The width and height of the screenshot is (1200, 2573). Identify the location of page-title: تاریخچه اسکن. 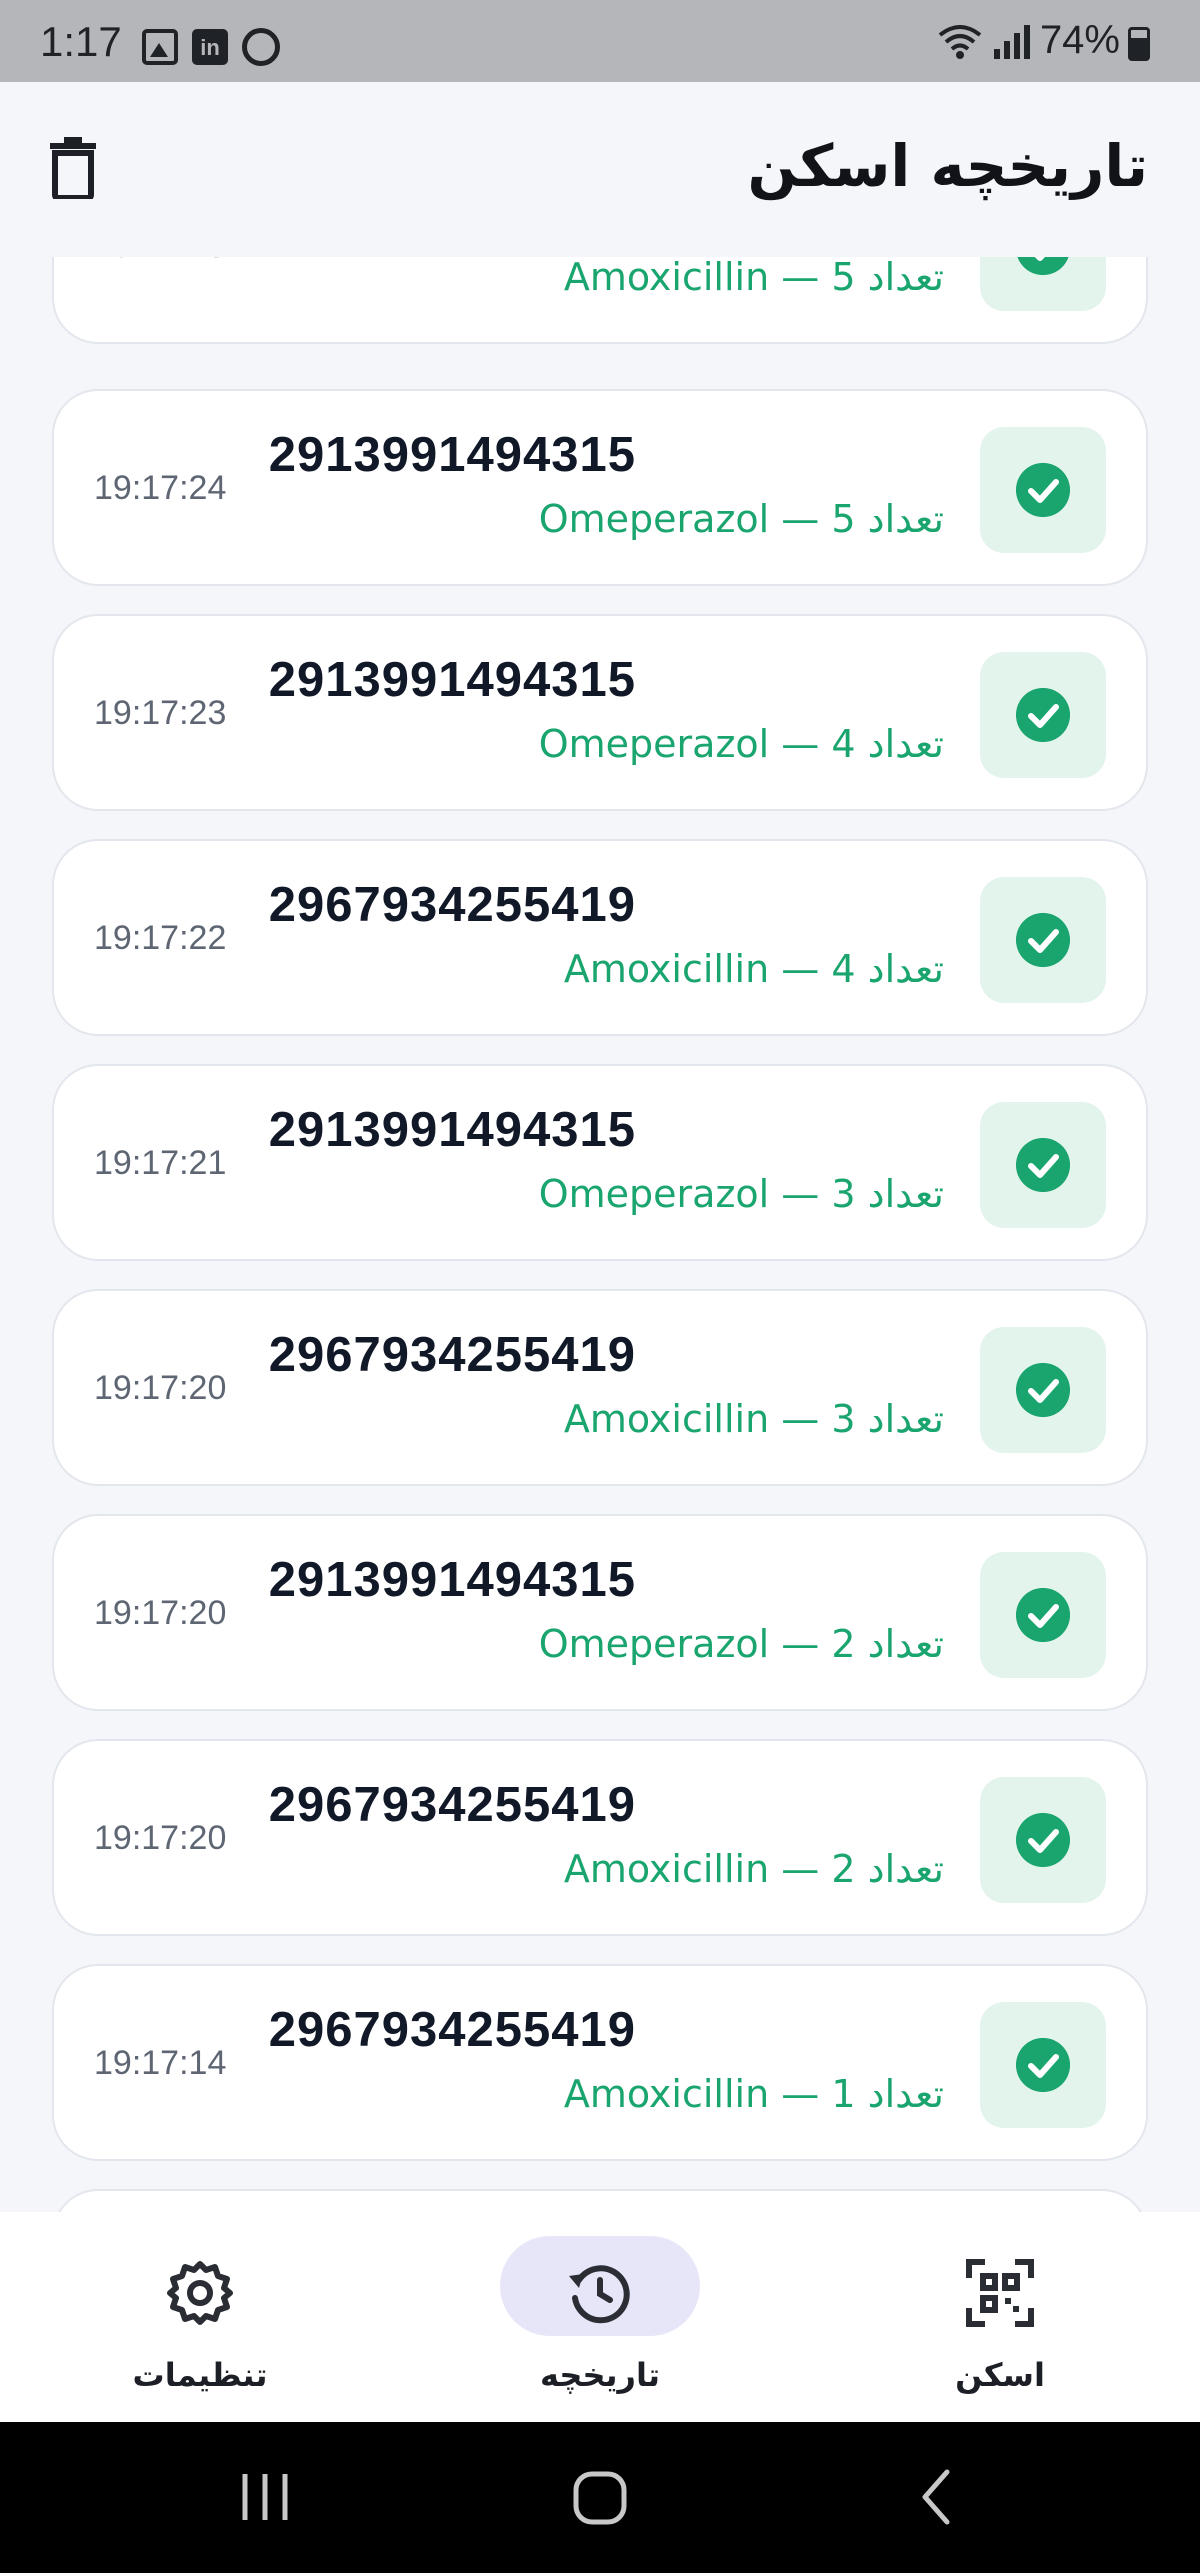
(947, 166).